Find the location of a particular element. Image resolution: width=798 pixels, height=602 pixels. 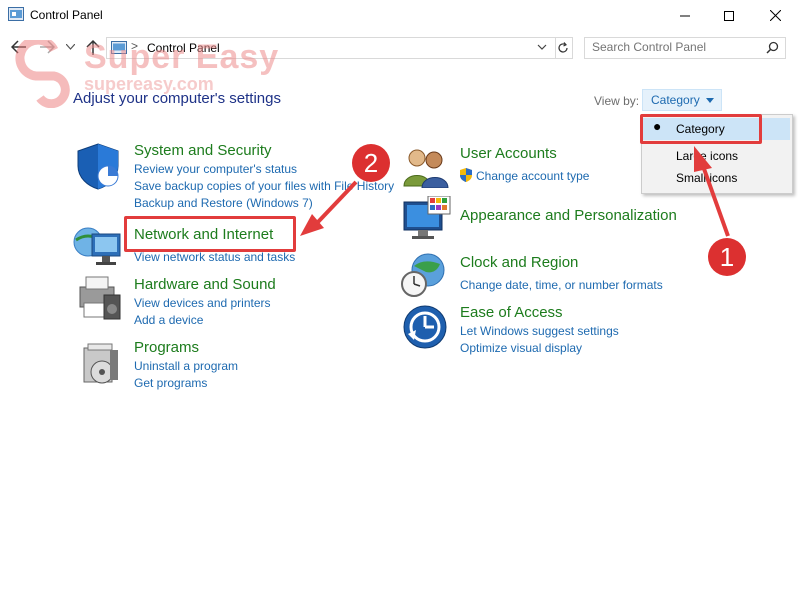

arrowhead-icon is located at coordinates (703, 159).